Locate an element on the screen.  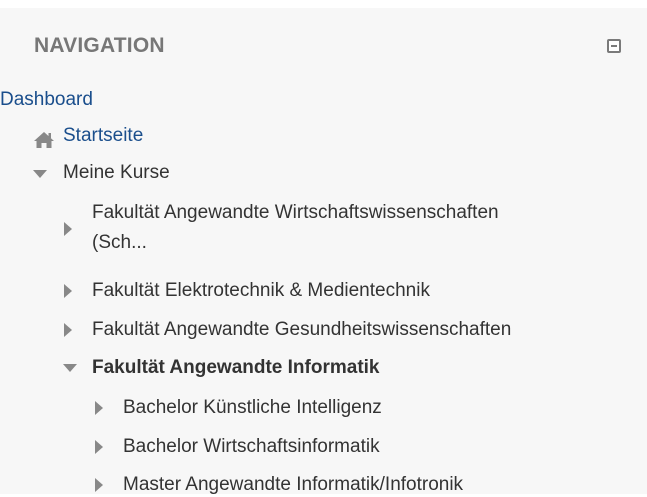
collapse-block-icon is located at coordinates (614, 46).